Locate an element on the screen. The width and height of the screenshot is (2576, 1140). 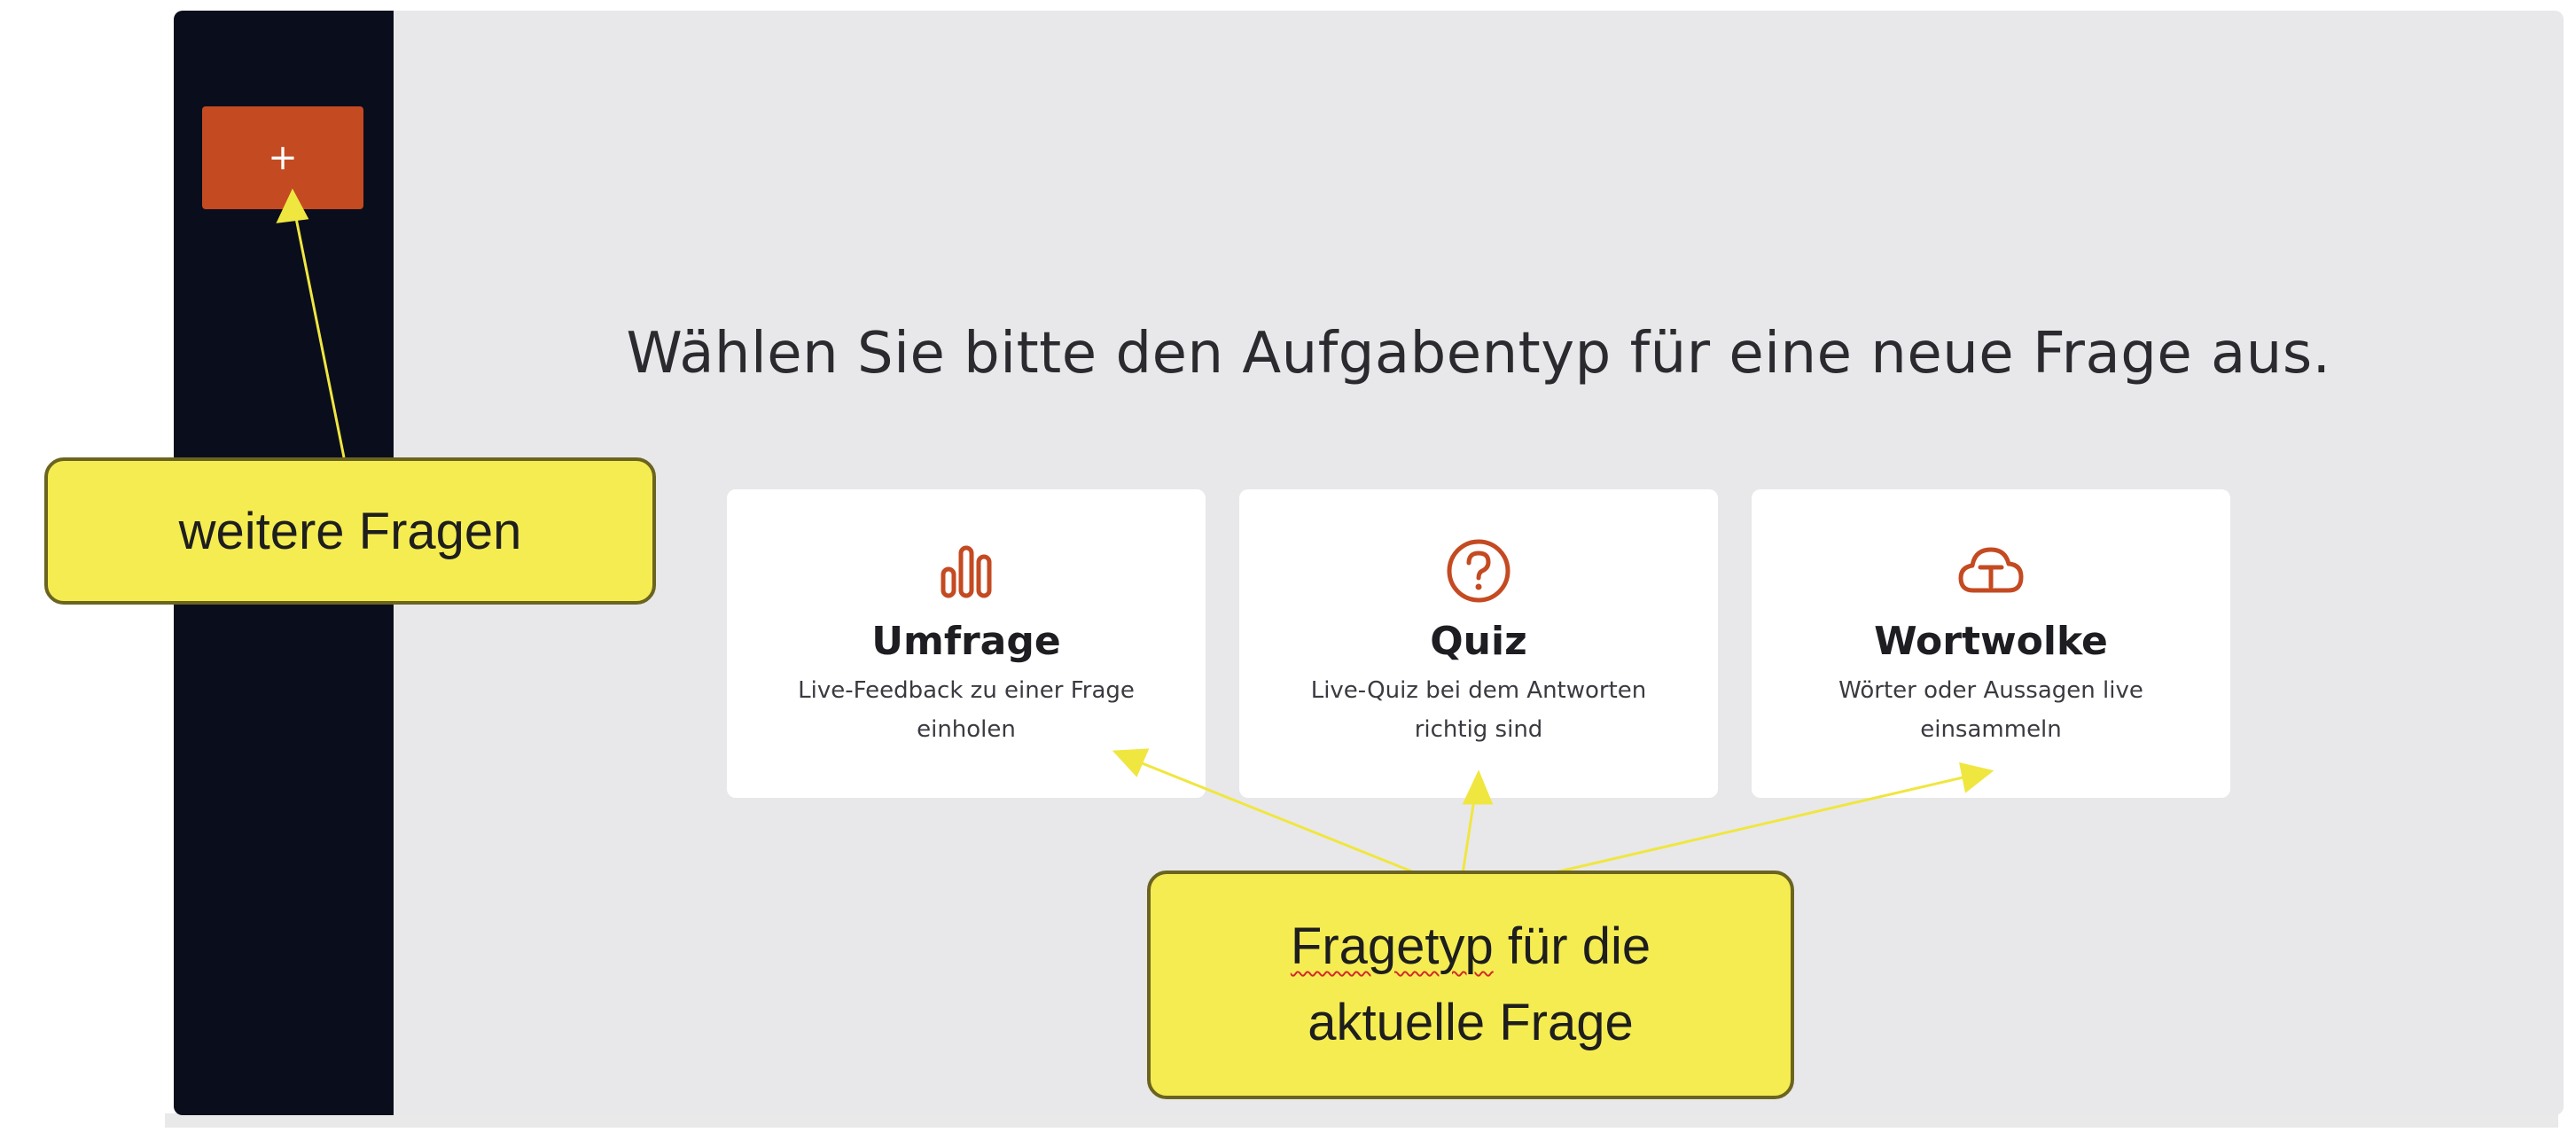
callout-weitere-fragen: weitere Fragen is located at coordinates (350, 531).